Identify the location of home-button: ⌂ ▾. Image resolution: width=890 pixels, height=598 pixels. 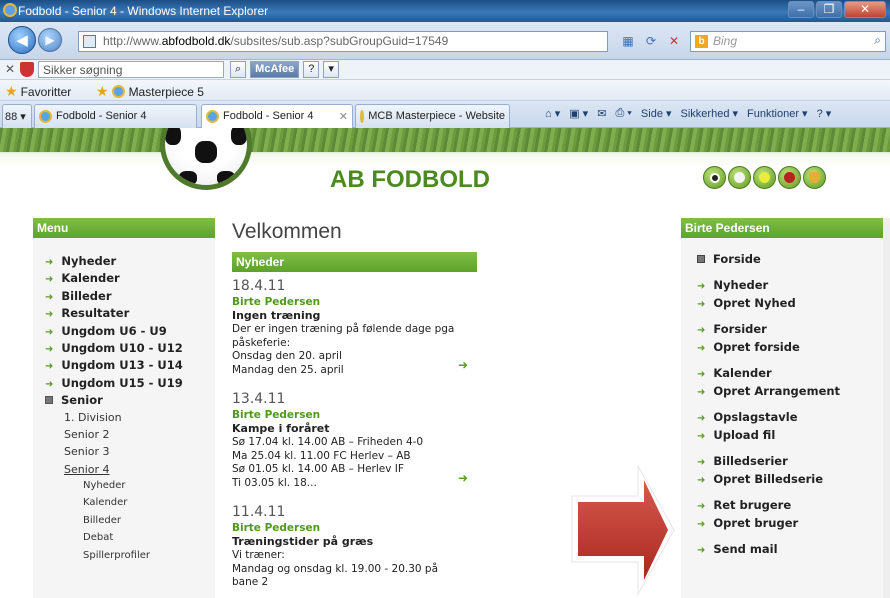
(552, 113).